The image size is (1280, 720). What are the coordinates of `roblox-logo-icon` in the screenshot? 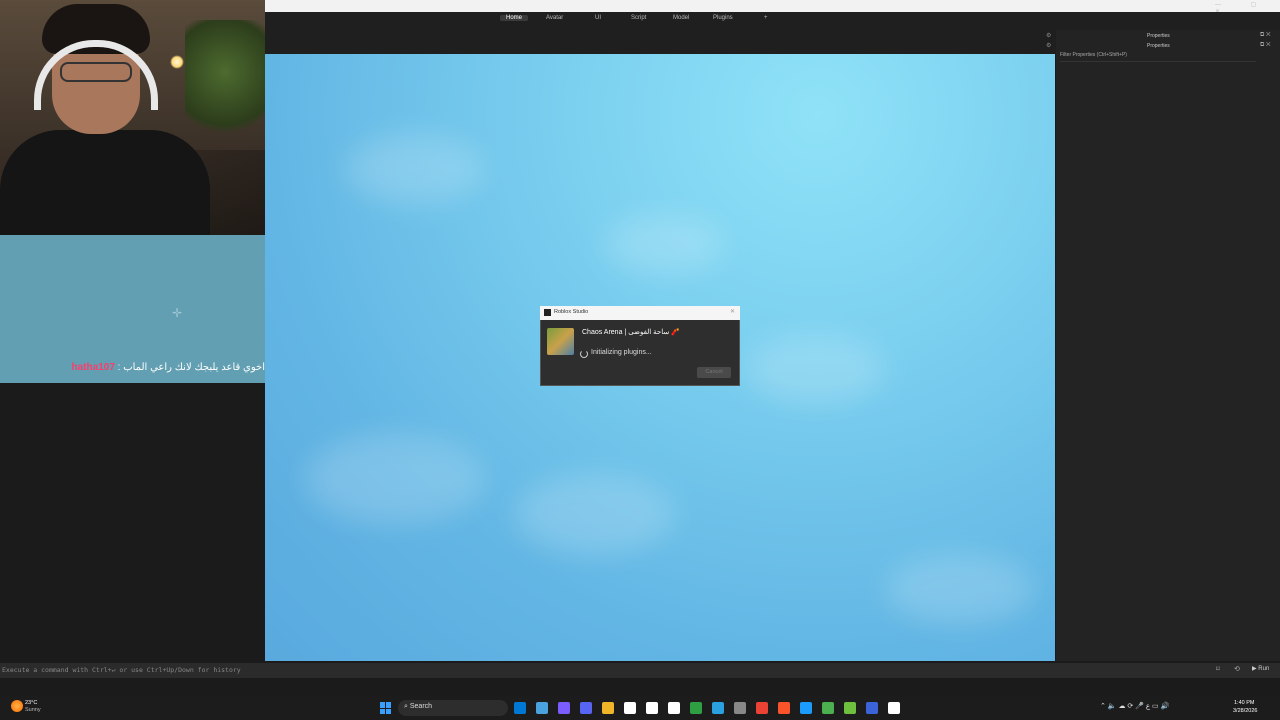 It's located at (547, 312).